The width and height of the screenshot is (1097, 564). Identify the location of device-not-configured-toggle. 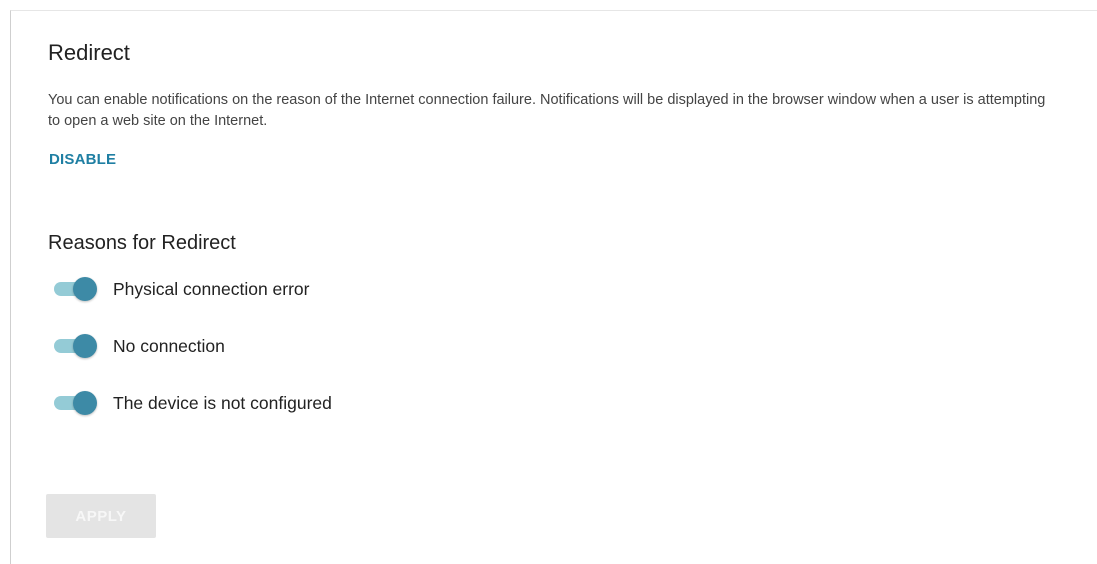
(75, 403).